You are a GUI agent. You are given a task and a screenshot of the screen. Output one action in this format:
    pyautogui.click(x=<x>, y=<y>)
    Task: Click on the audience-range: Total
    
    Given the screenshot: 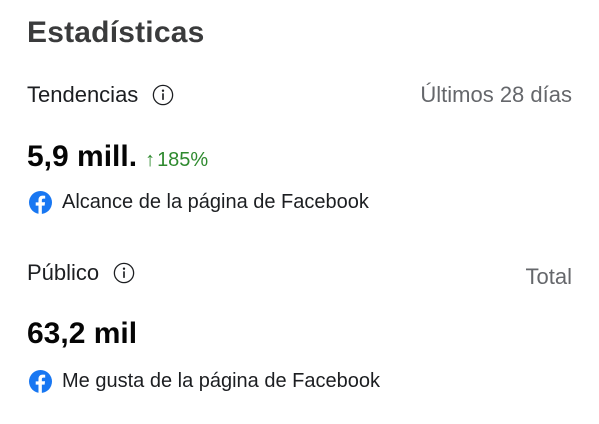 What is the action you would take?
    pyautogui.click(x=549, y=277)
    